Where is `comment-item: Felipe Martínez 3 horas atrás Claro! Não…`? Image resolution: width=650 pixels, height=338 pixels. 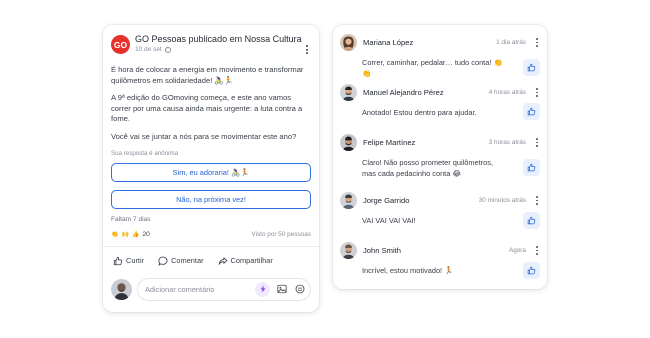
comment-item: Felipe Martínez 3 horas atrás Claro! Não… is located at coordinates (440, 156).